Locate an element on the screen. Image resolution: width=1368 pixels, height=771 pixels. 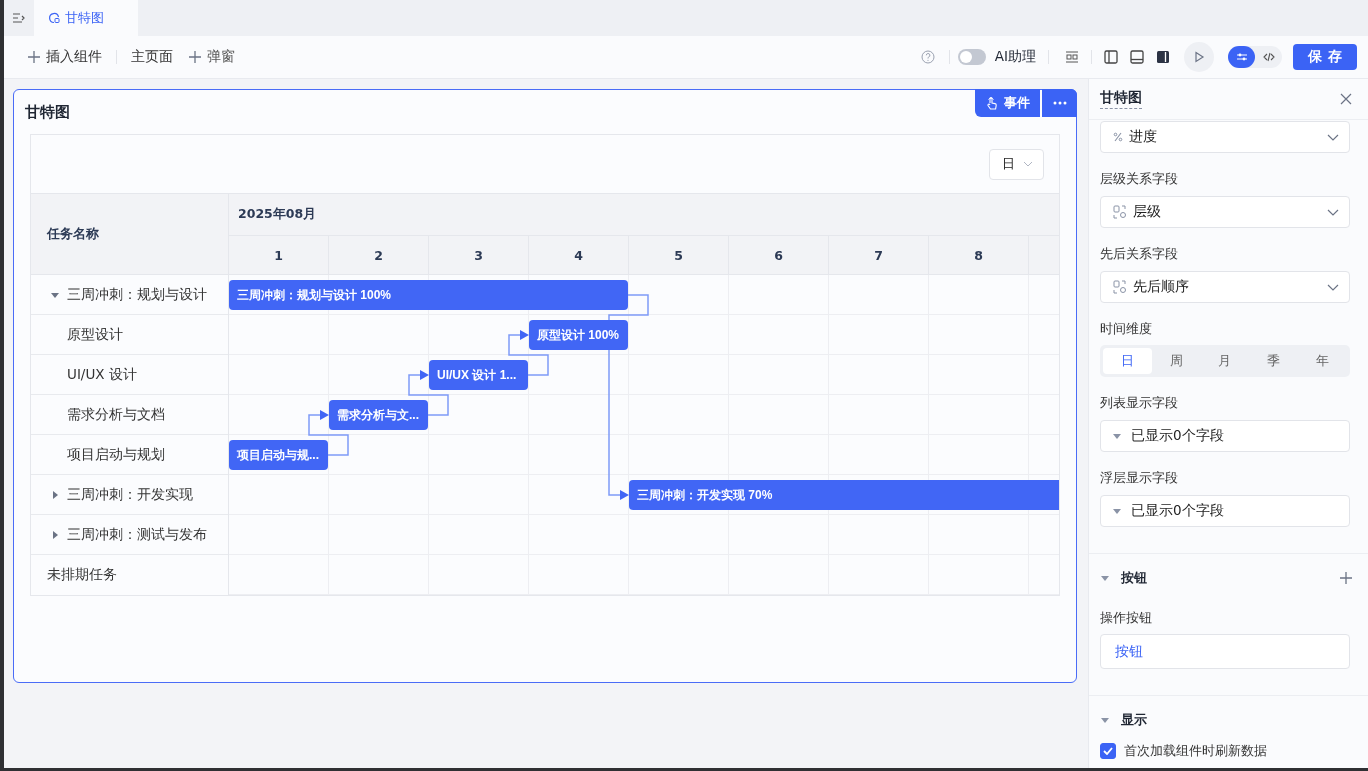
task-name: 需求分析与文档 is located at coordinates (116, 414).